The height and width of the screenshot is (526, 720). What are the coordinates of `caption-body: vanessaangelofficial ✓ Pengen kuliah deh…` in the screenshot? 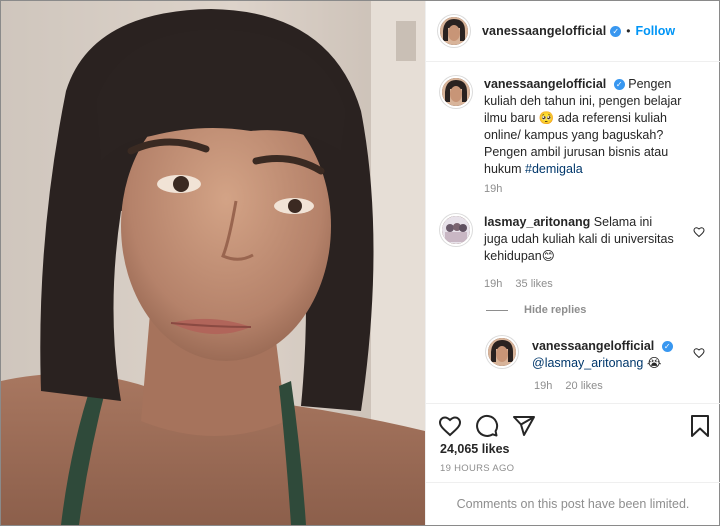 It's located at (589, 127).